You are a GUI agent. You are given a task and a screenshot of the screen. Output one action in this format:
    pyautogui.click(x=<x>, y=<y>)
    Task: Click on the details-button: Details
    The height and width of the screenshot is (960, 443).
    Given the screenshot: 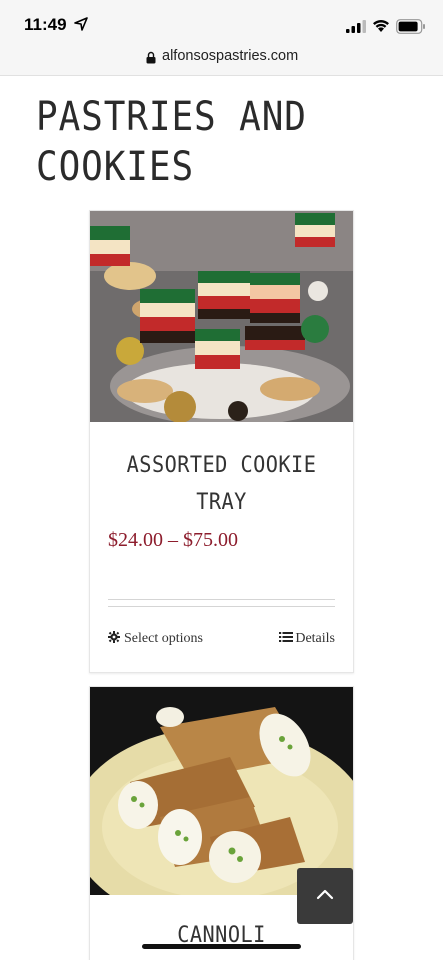 What is the action you would take?
    pyautogui.click(x=307, y=639)
    